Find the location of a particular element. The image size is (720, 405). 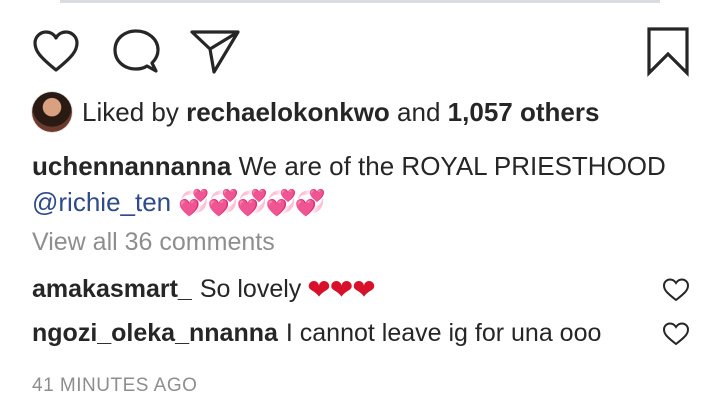

comment-emoji: ❤❤❤ is located at coordinates (341, 289).